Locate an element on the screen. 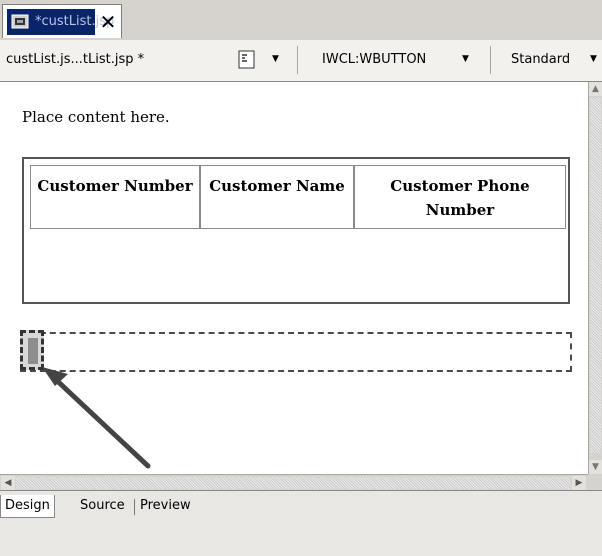 The image size is (602, 556). vertical-scroll-track is located at coordinates (595, 275).